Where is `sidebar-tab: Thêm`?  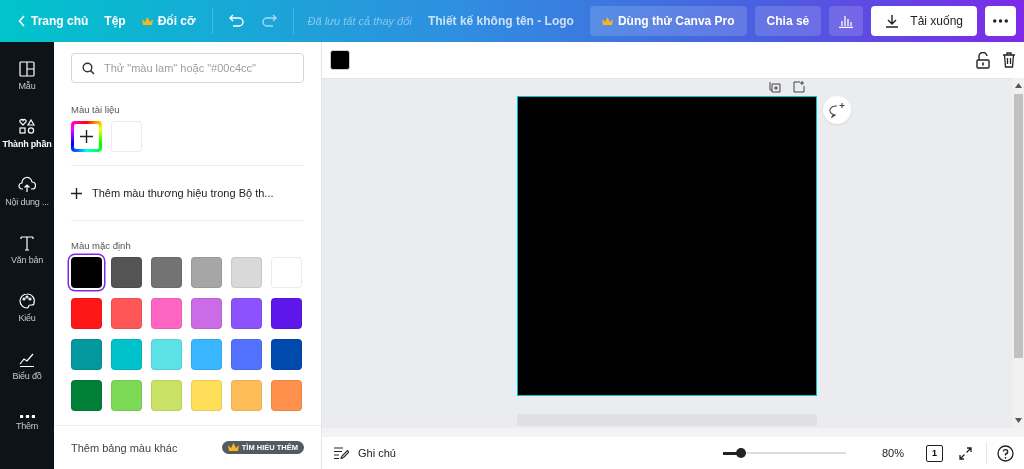
sidebar-tab: Thêm is located at coordinates (27, 423).